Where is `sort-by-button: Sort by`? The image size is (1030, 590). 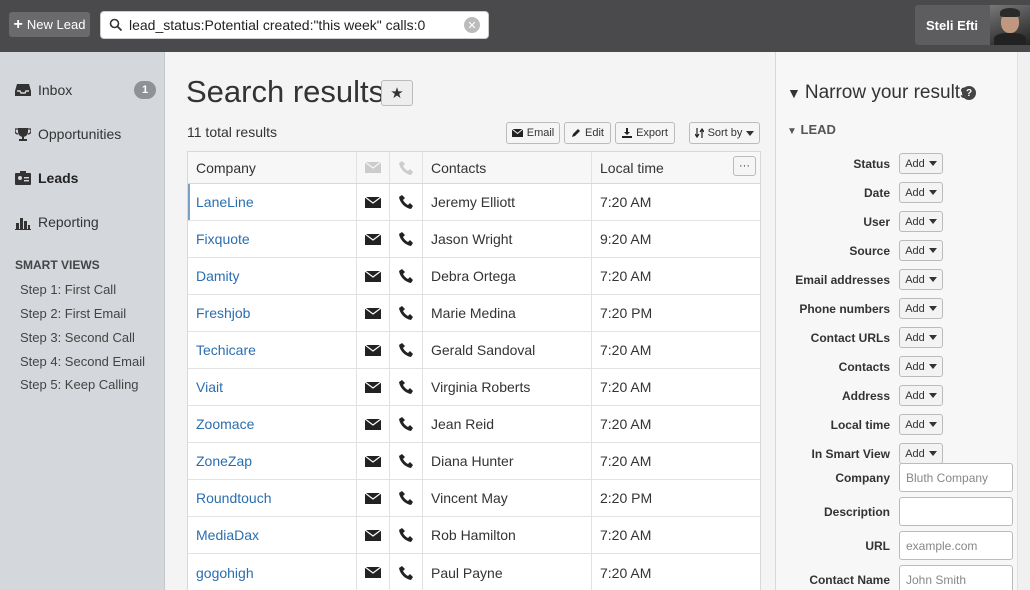
sort-by-button: Sort by is located at coordinates (724, 133).